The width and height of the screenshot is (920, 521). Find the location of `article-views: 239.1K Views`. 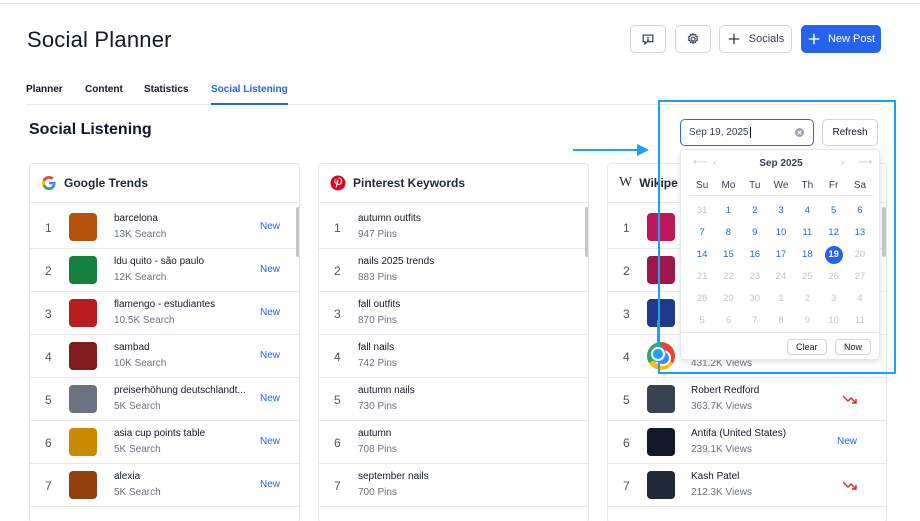

article-views: 239.1K Views is located at coordinates (721, 449).